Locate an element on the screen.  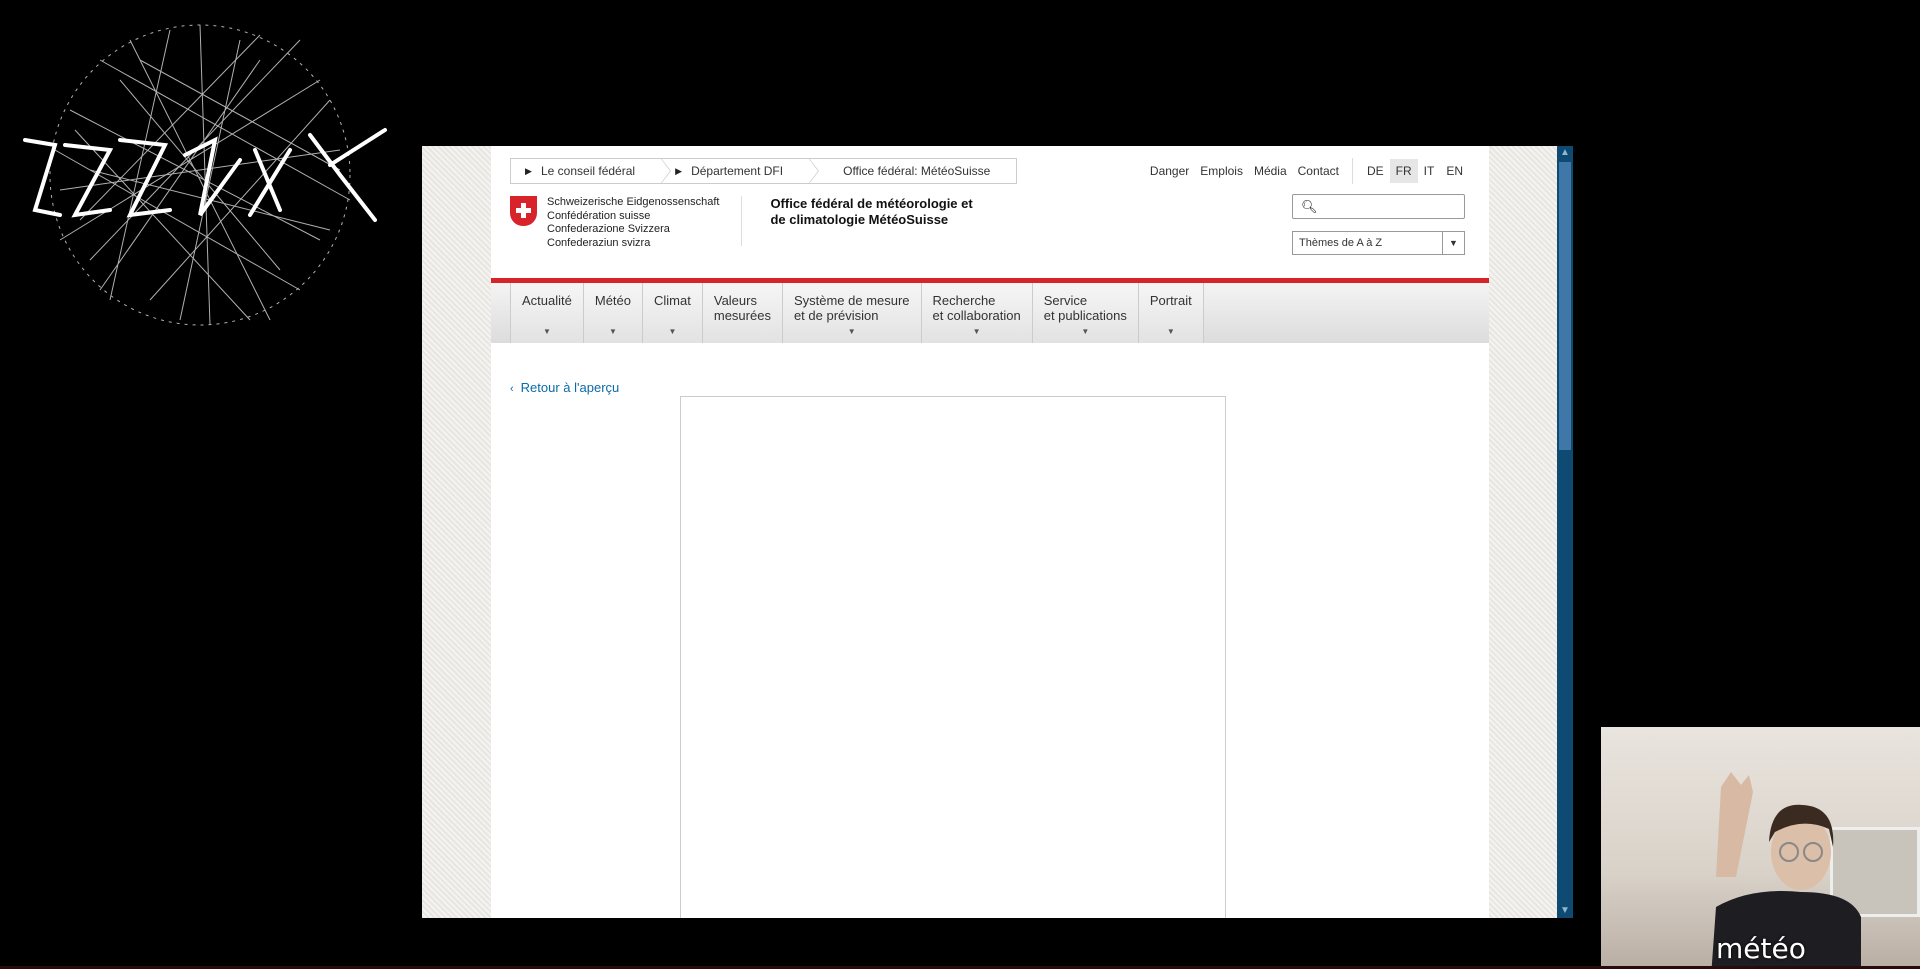
chevron-left-icon: ‹ is located at coordinates (512, 389).